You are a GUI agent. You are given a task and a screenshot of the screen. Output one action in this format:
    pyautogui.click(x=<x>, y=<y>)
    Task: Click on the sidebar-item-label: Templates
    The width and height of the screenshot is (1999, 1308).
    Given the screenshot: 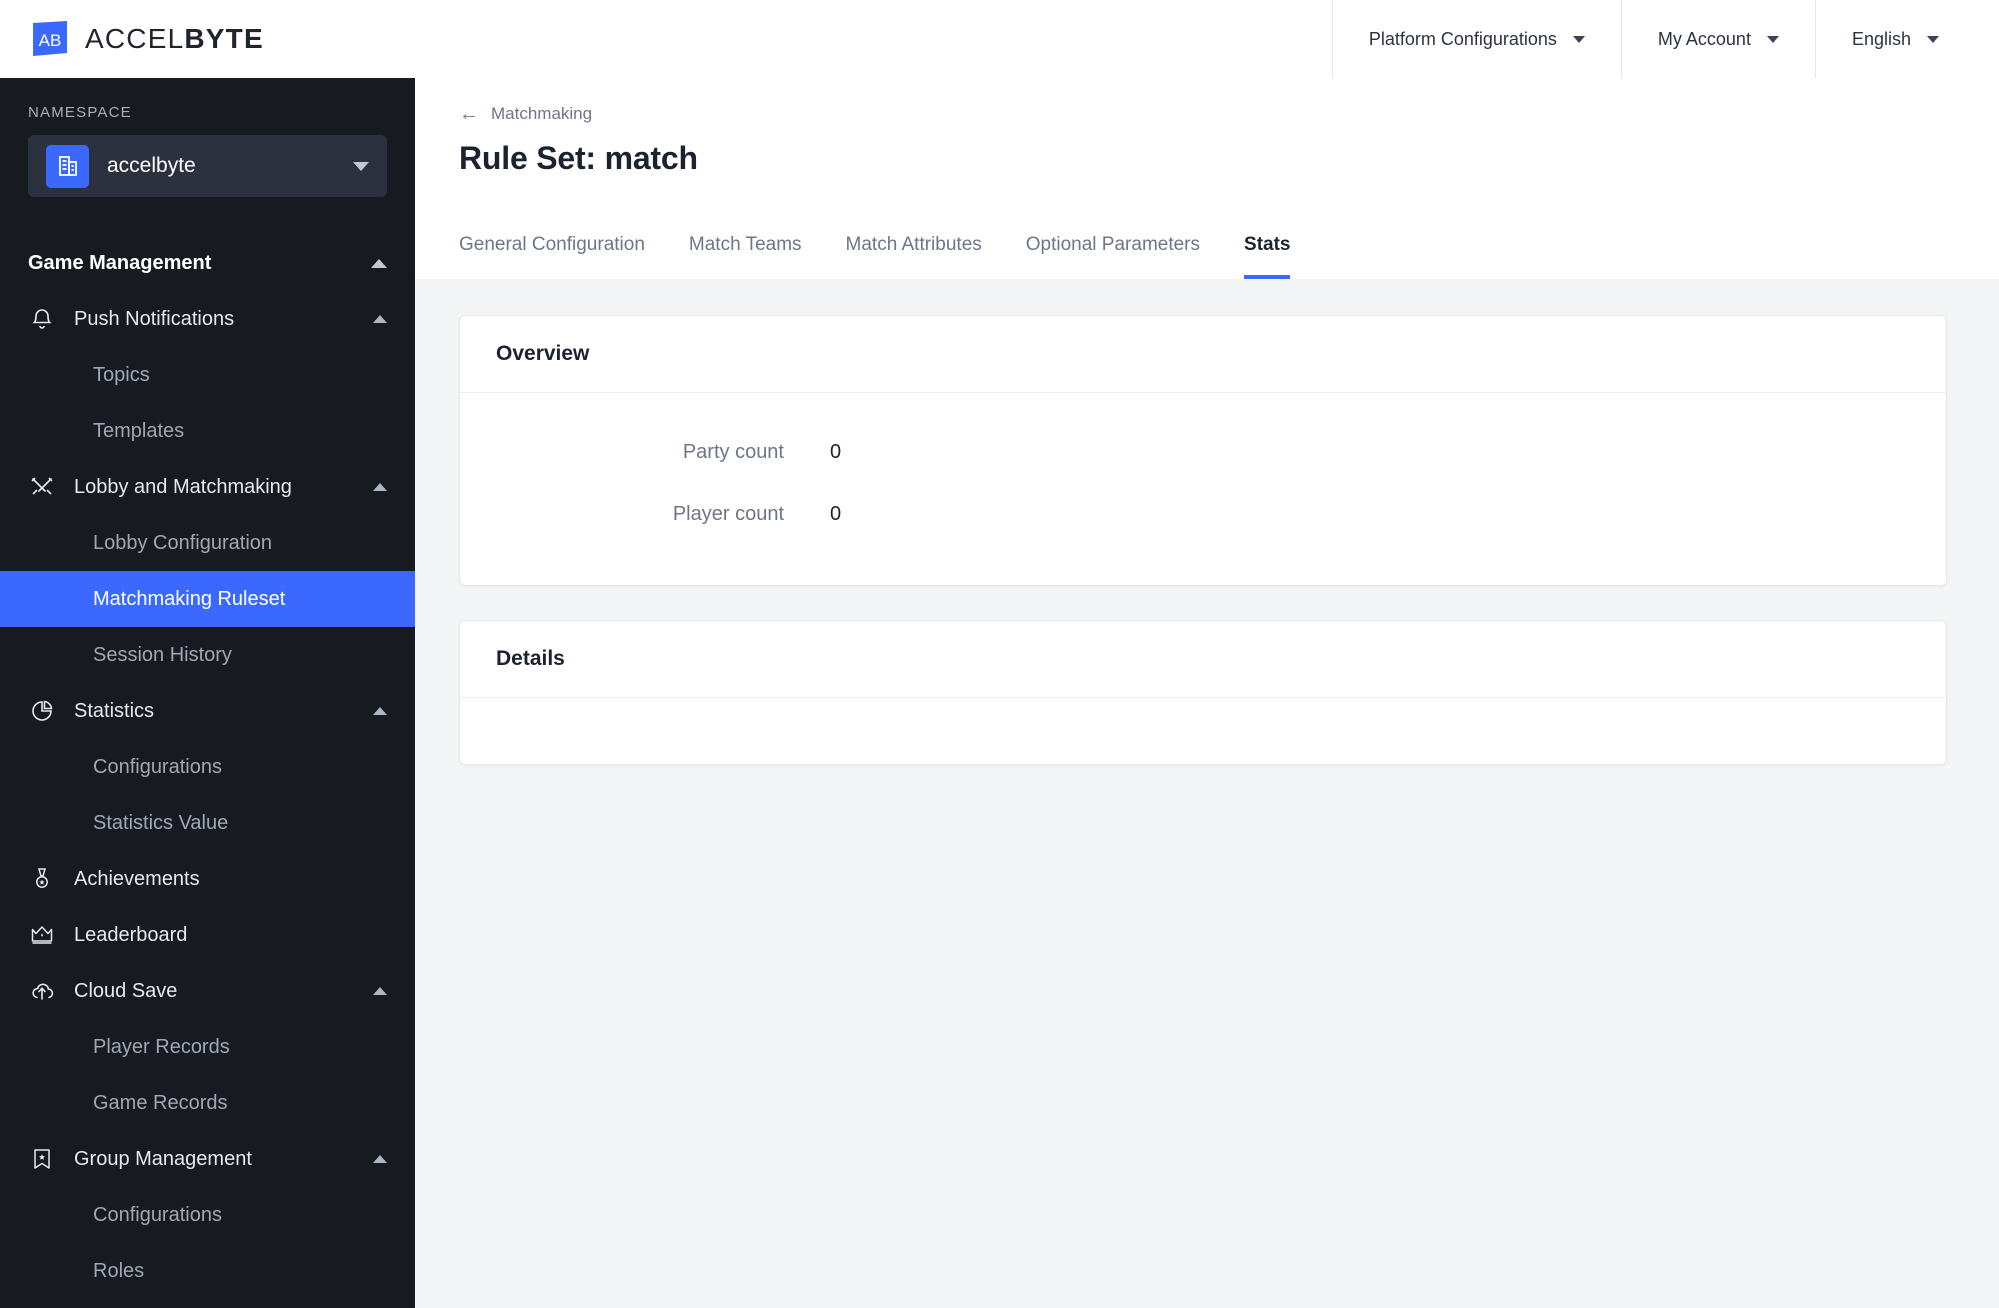 What is the action you would take?
    pyautogui.click(x=139, y=430)
    